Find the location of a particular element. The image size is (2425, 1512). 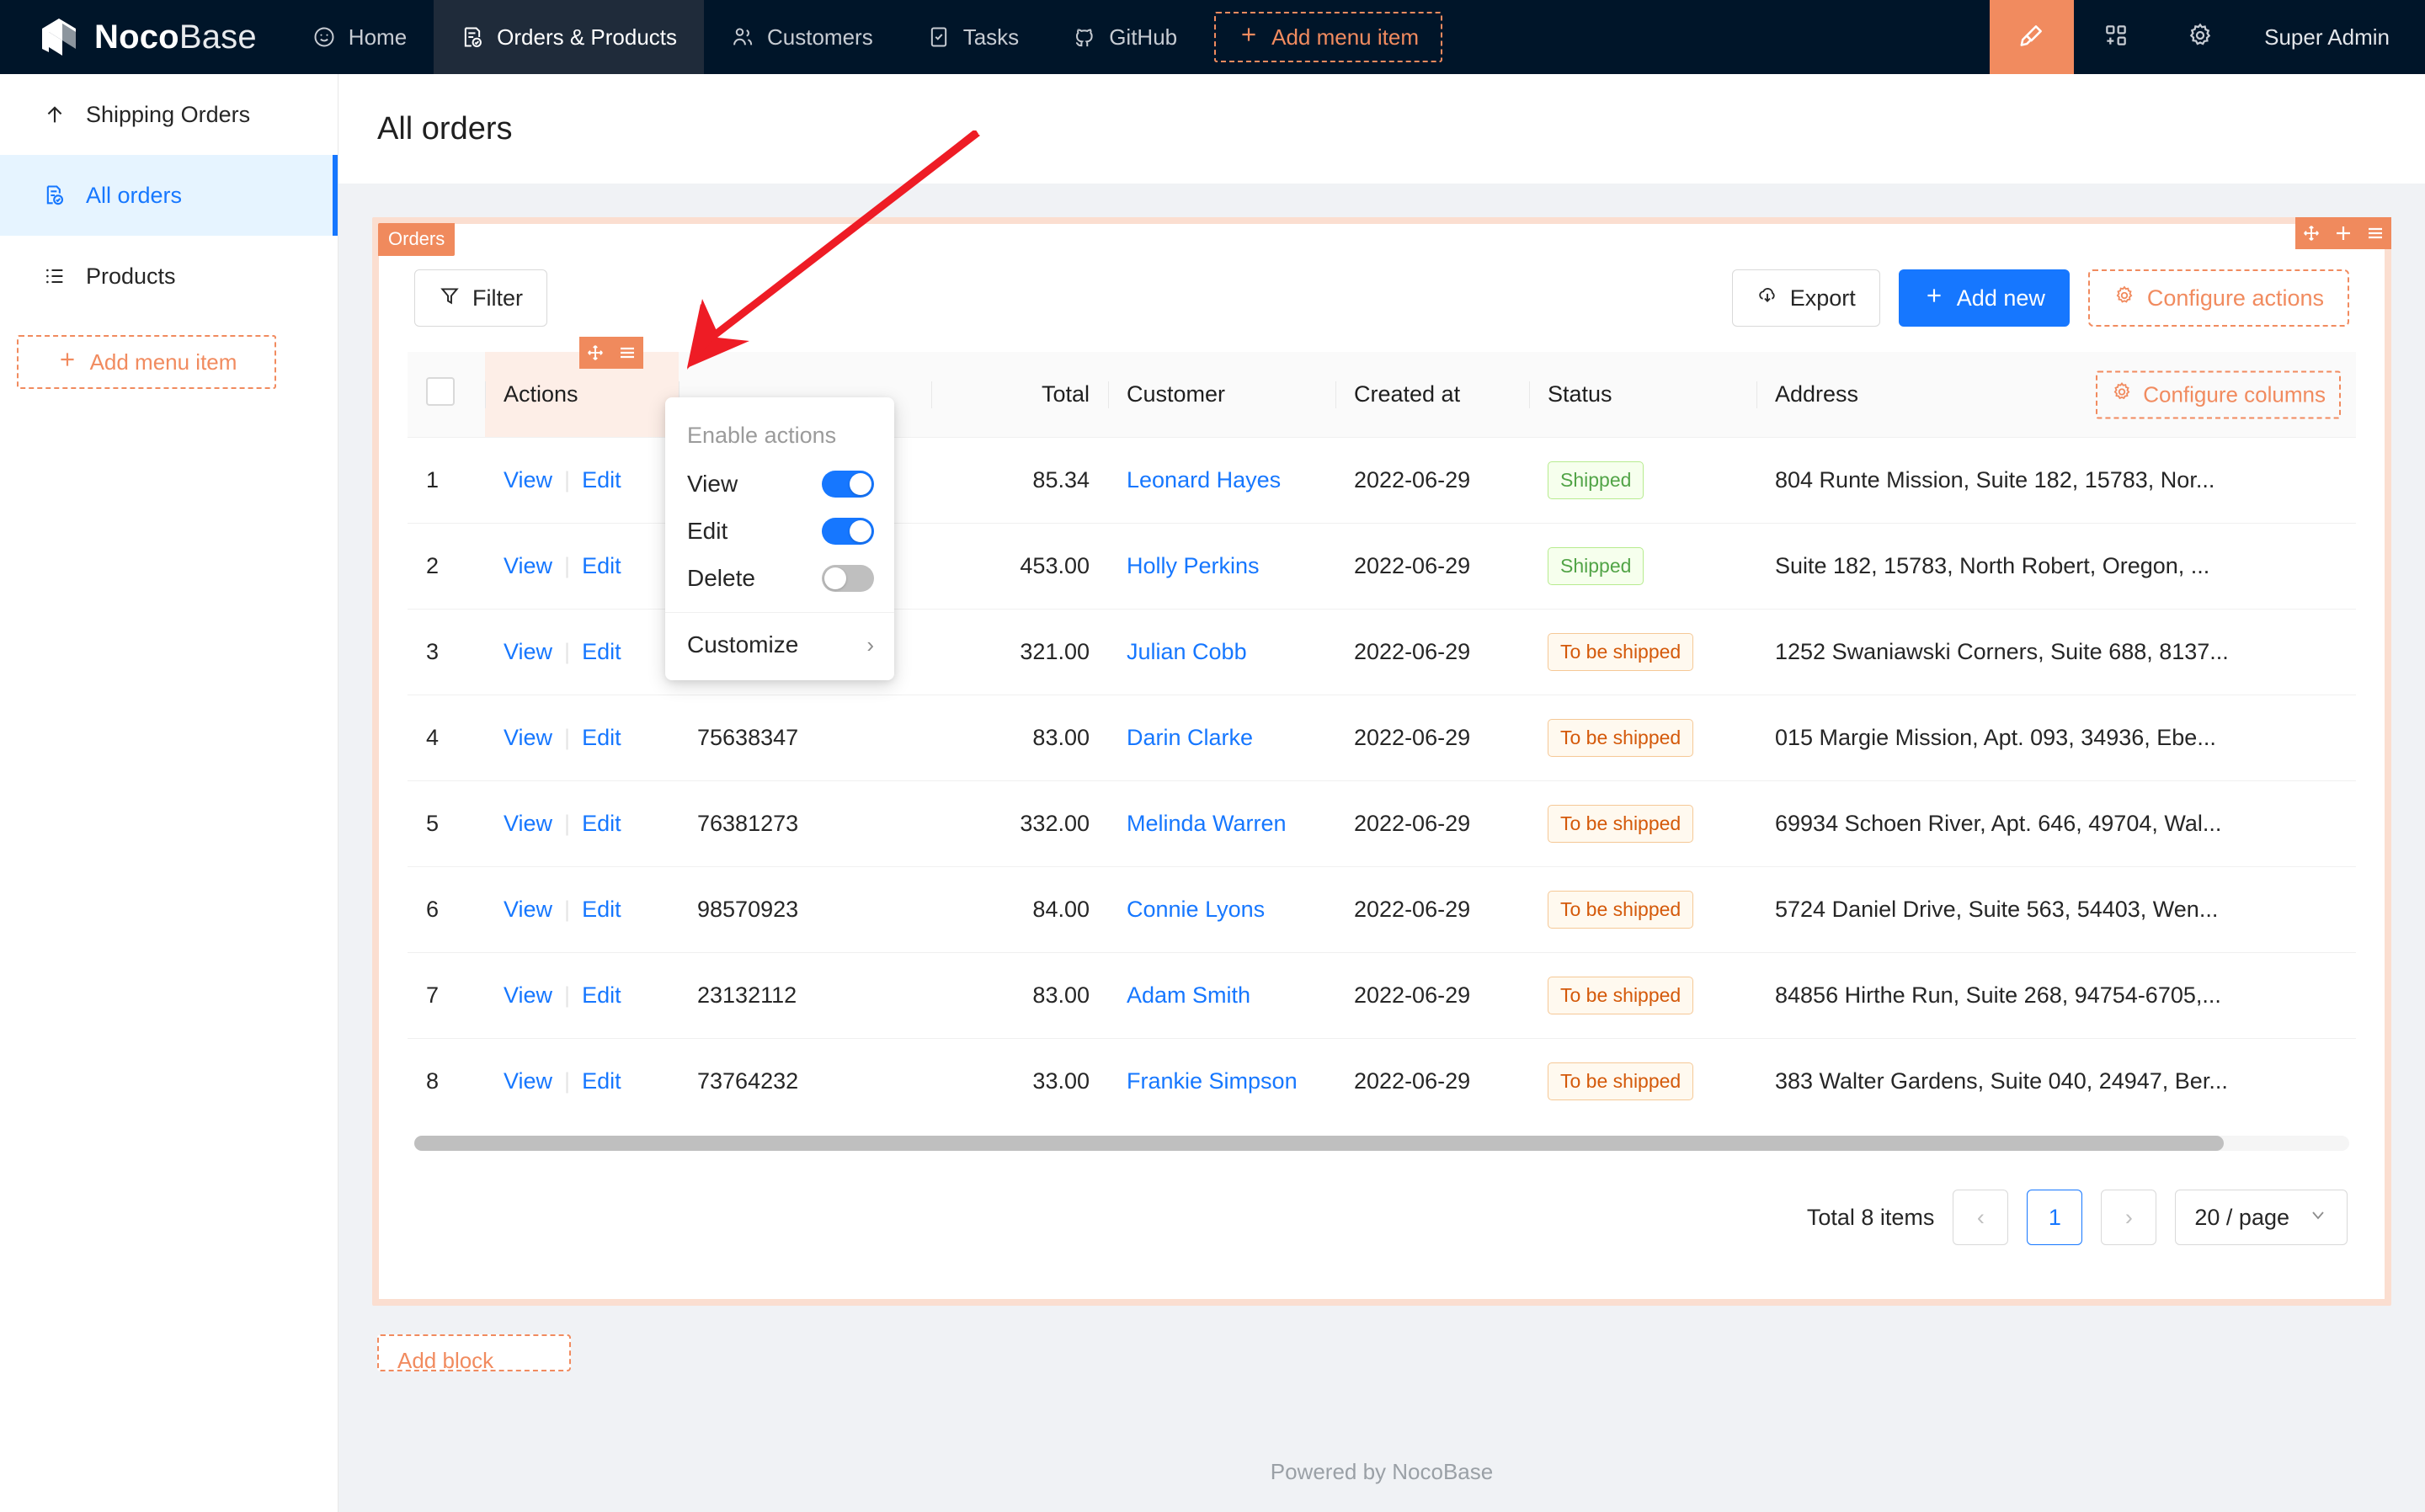

sidebar-item-shipping-orders: Shipping Orders is located at coordinates (169, 115).